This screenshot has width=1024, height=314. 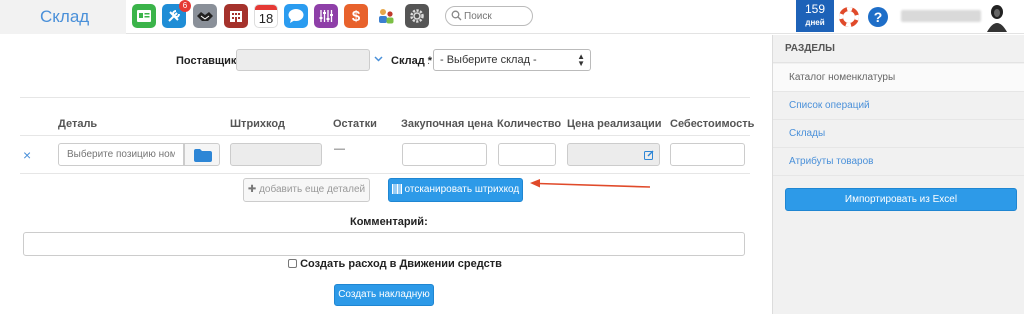 What do you see at coordinates (296, 16) in the screenshot?
I see `chat-icon` at bounding box center [296, 16].